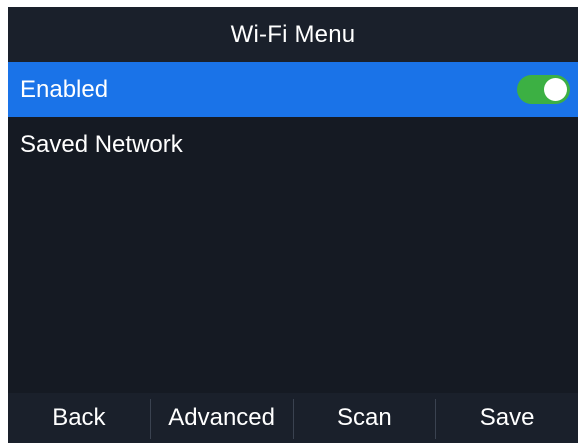 This screenshot has height=443, width=585. Describe the element at coordinates (79, 418) in the screenshot. I see `back-softkey: Back` at that location.